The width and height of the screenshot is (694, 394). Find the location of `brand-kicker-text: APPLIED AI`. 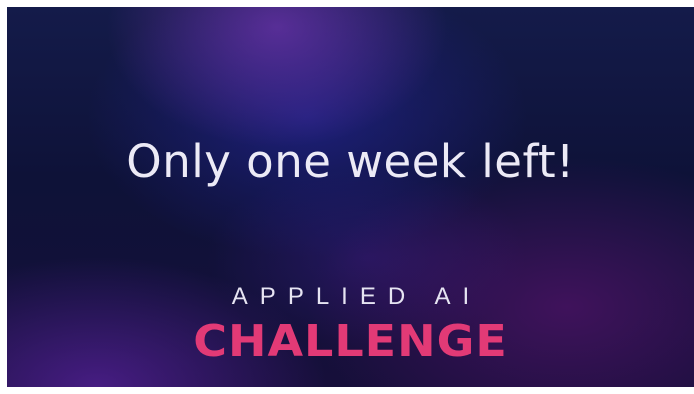

brand-kicker-text: APPLIED AI is located at coordinates (356, 296).